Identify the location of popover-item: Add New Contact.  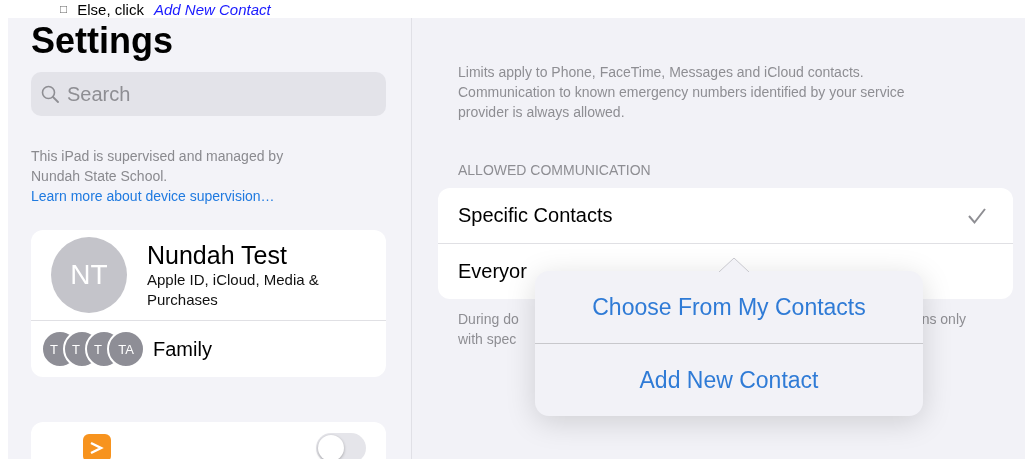
(729, 379).